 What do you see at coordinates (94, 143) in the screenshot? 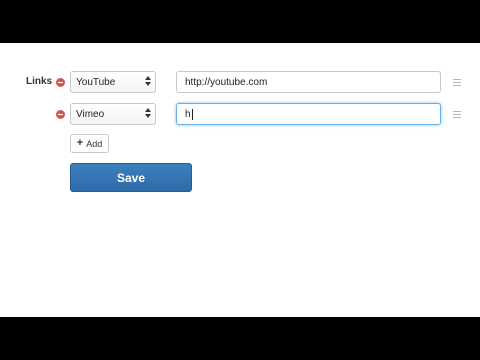
I see `add-link-label: Add` at bounding box center [94, 143].